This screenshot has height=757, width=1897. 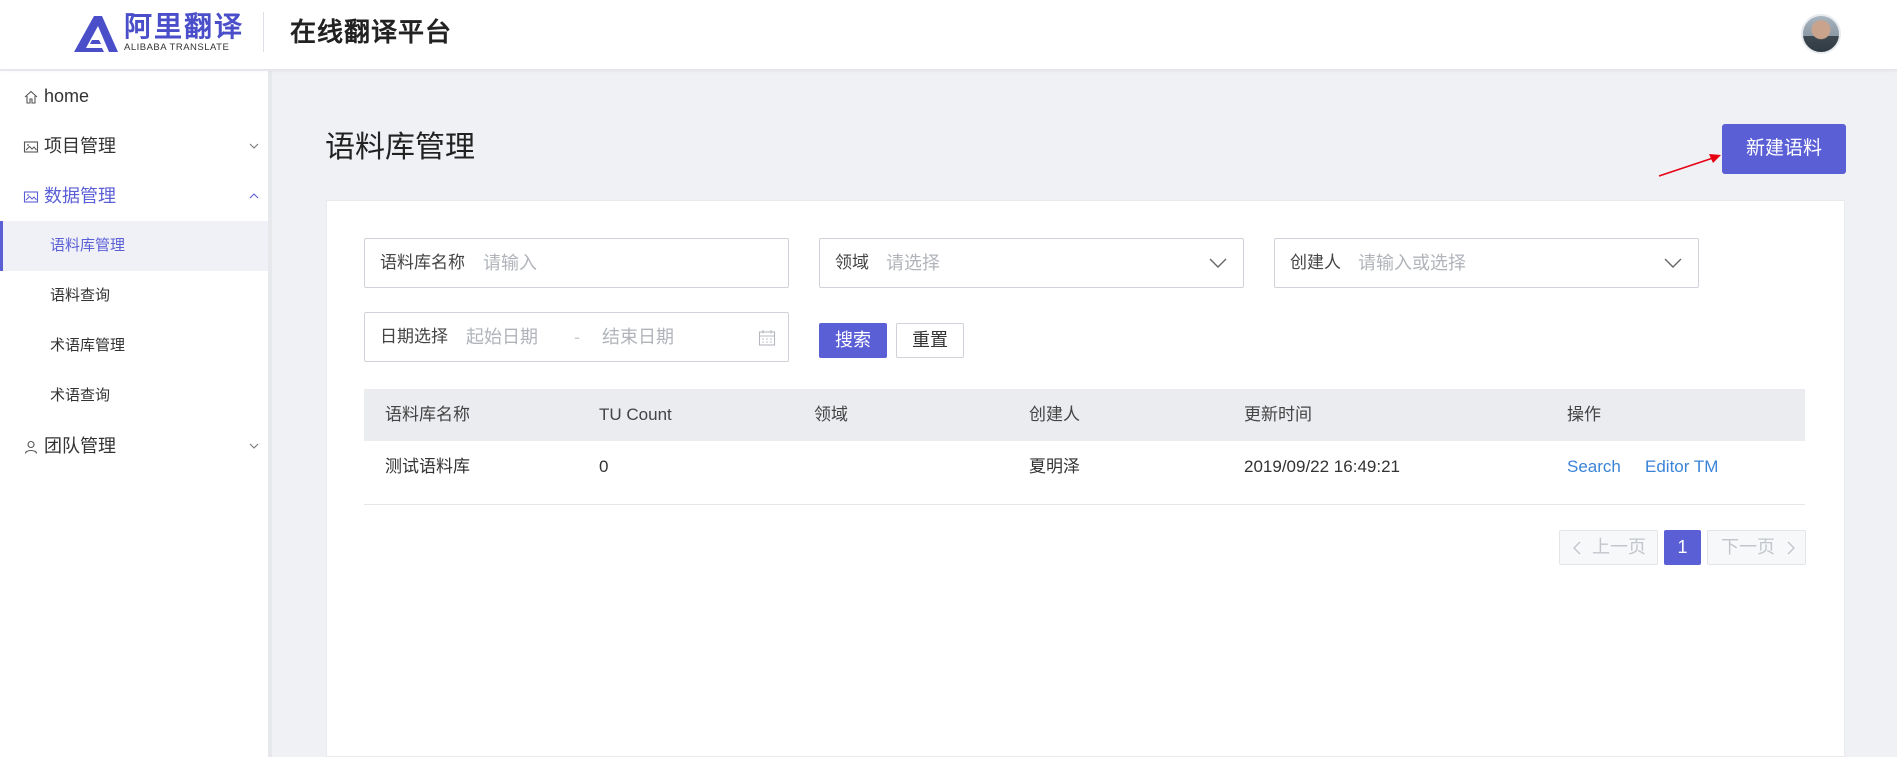 I want to click on column-header-name: 语料库名称, so click(x=427, y=414).